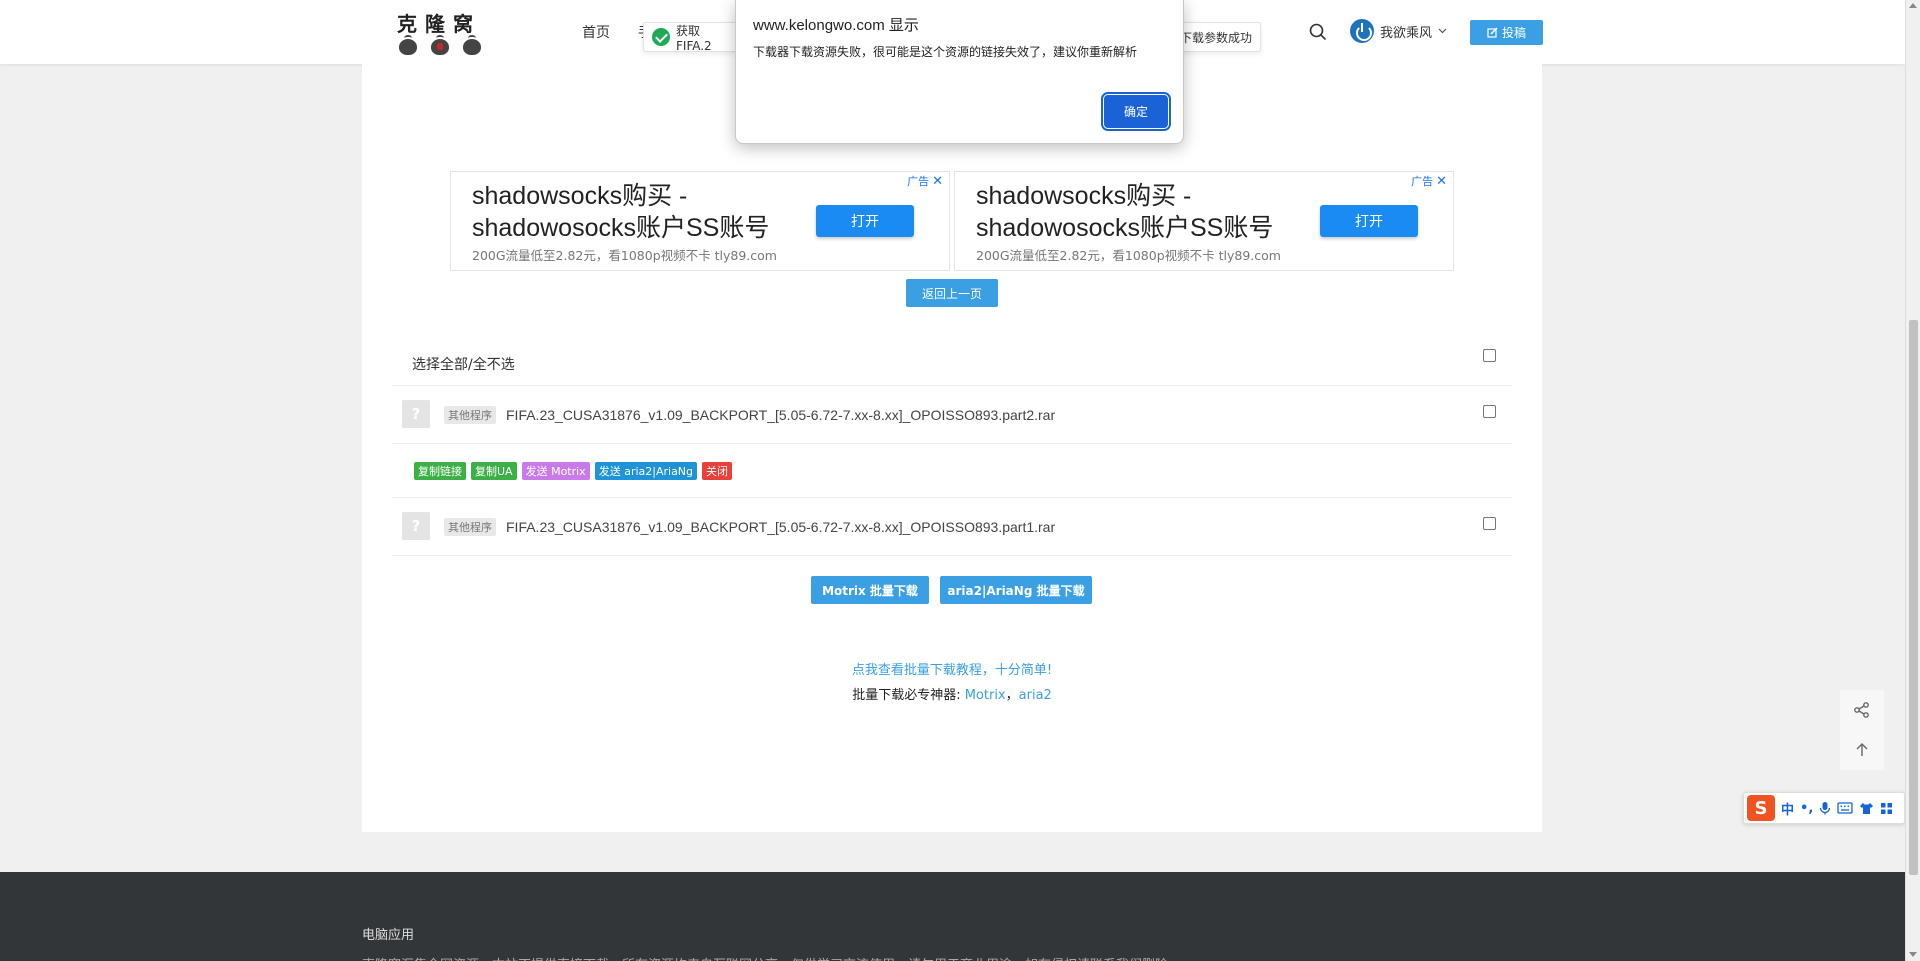 This screenshot has width=1920, height=961. I want to click on select-all-label: 选择全部/全不选, so click(463, 365).